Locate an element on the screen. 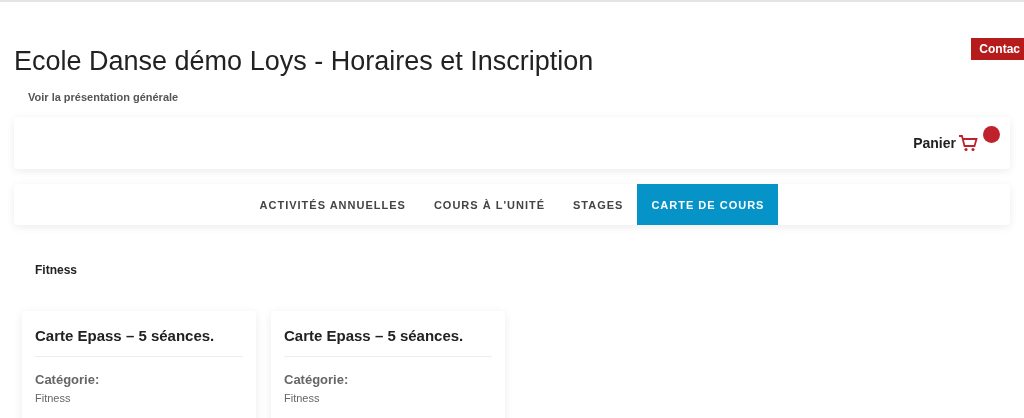  tab: ACTIVITÉS ANNUELLES is located at coordinates (332, 204).